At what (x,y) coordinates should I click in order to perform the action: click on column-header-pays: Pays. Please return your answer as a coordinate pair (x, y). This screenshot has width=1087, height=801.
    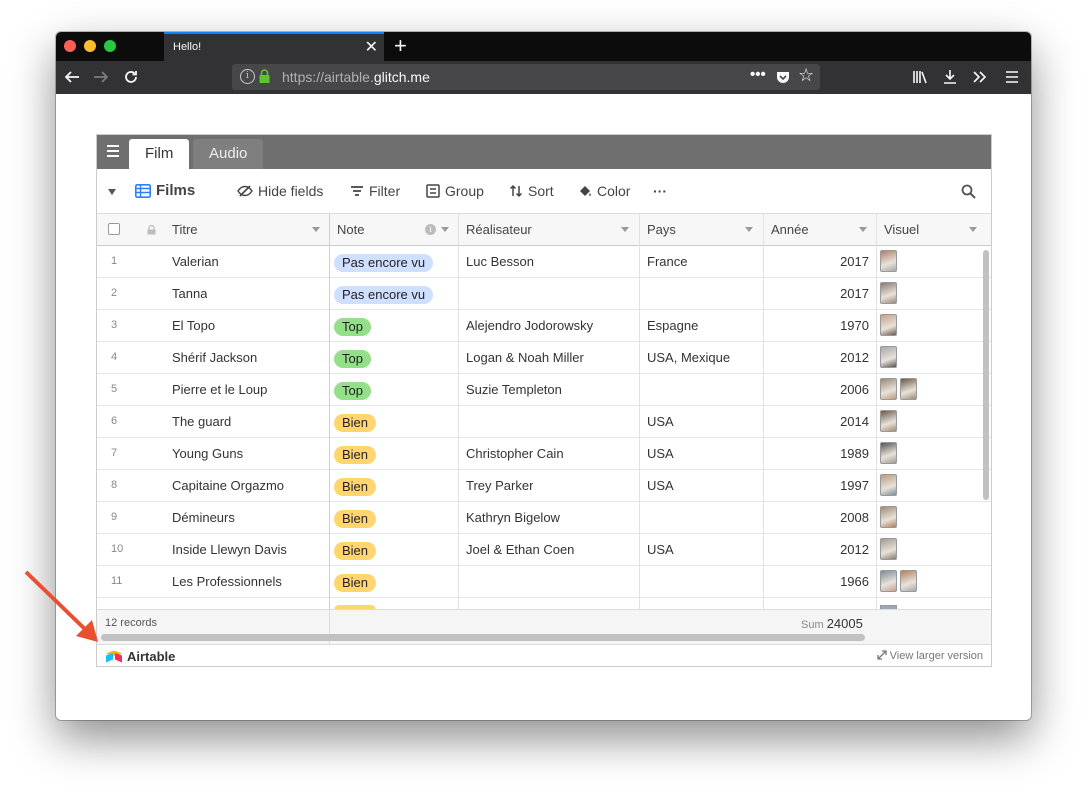
    Looking at the image, I should click on (661, 229).